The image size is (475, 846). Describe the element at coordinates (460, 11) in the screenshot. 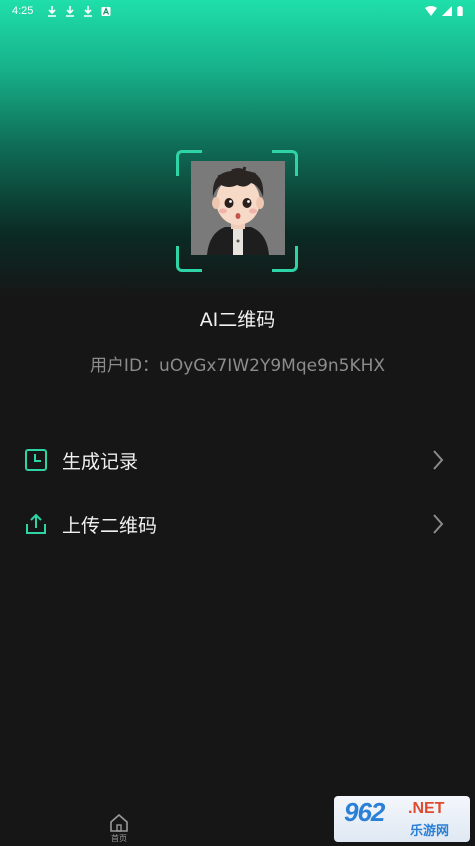

I see `battery-icon` at that location.